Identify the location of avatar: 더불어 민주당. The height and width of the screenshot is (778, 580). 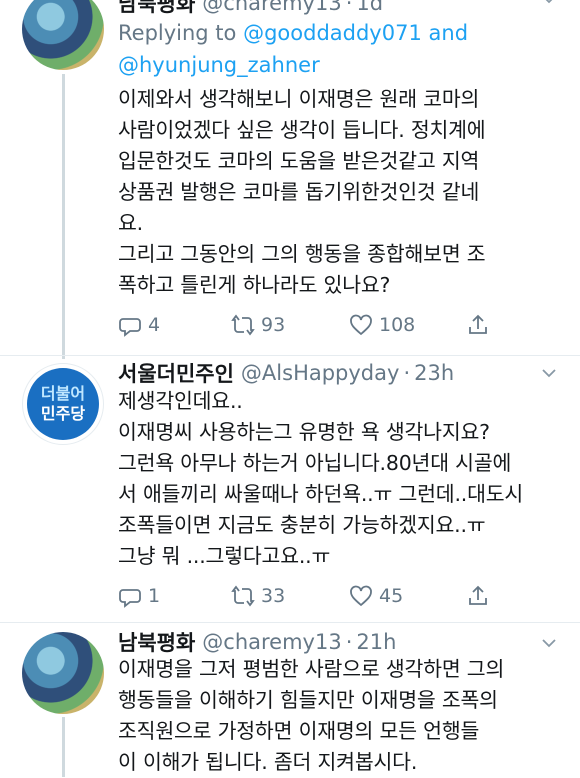
(63, 404).